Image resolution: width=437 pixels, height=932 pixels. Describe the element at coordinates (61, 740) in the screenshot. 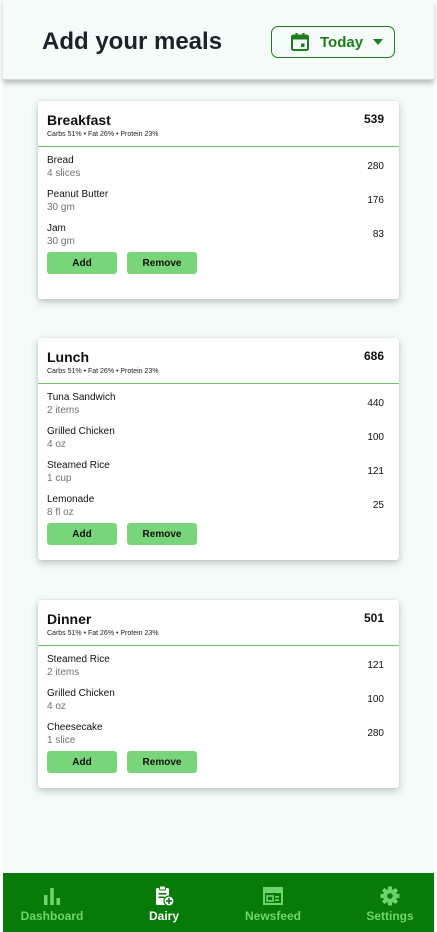

I see `food-quantity: 1 slice` at that location.